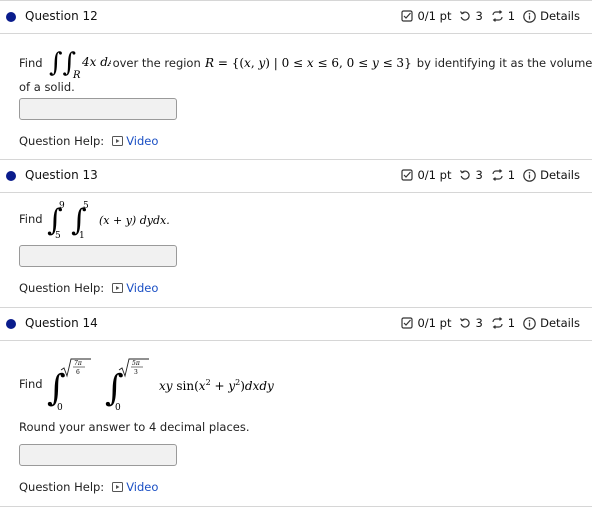  I want to click on question-13-prompt: Find ∫ 9 5 ∫ 5 1 (x + y) dydx., so click(113, 219).